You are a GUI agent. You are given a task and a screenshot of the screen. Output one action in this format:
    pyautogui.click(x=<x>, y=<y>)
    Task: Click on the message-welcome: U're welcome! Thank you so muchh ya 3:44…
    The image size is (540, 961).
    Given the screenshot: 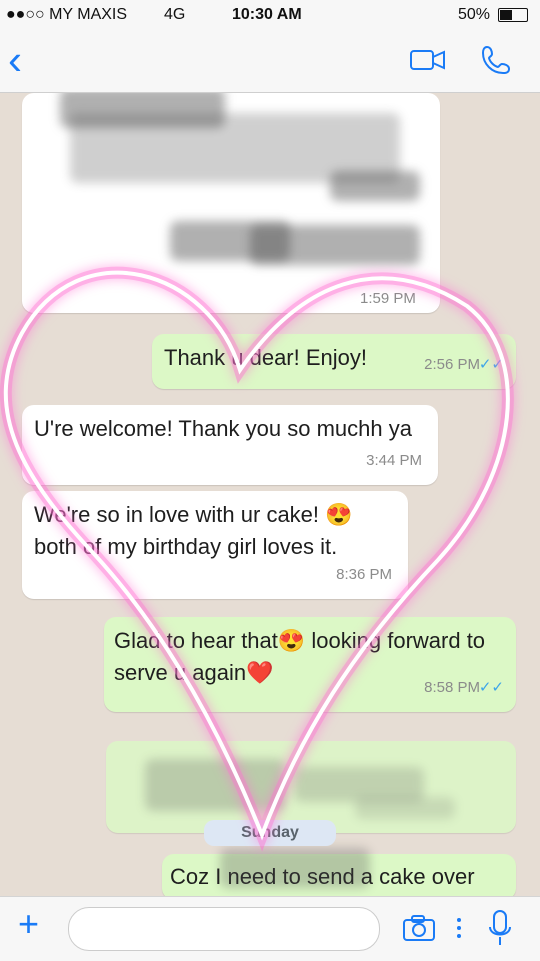 What is the action you would take?
    pyautogui.click(x=230, y=445)
    